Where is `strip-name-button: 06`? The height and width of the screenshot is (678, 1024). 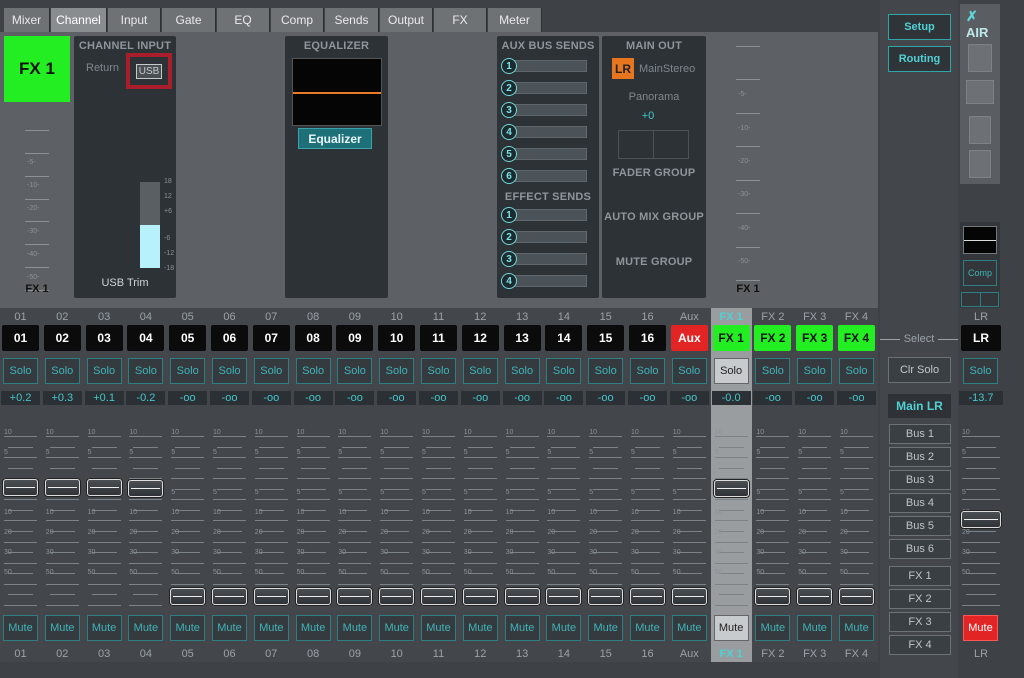 strip-name-button: 06 is located at coordinates (229, 338).